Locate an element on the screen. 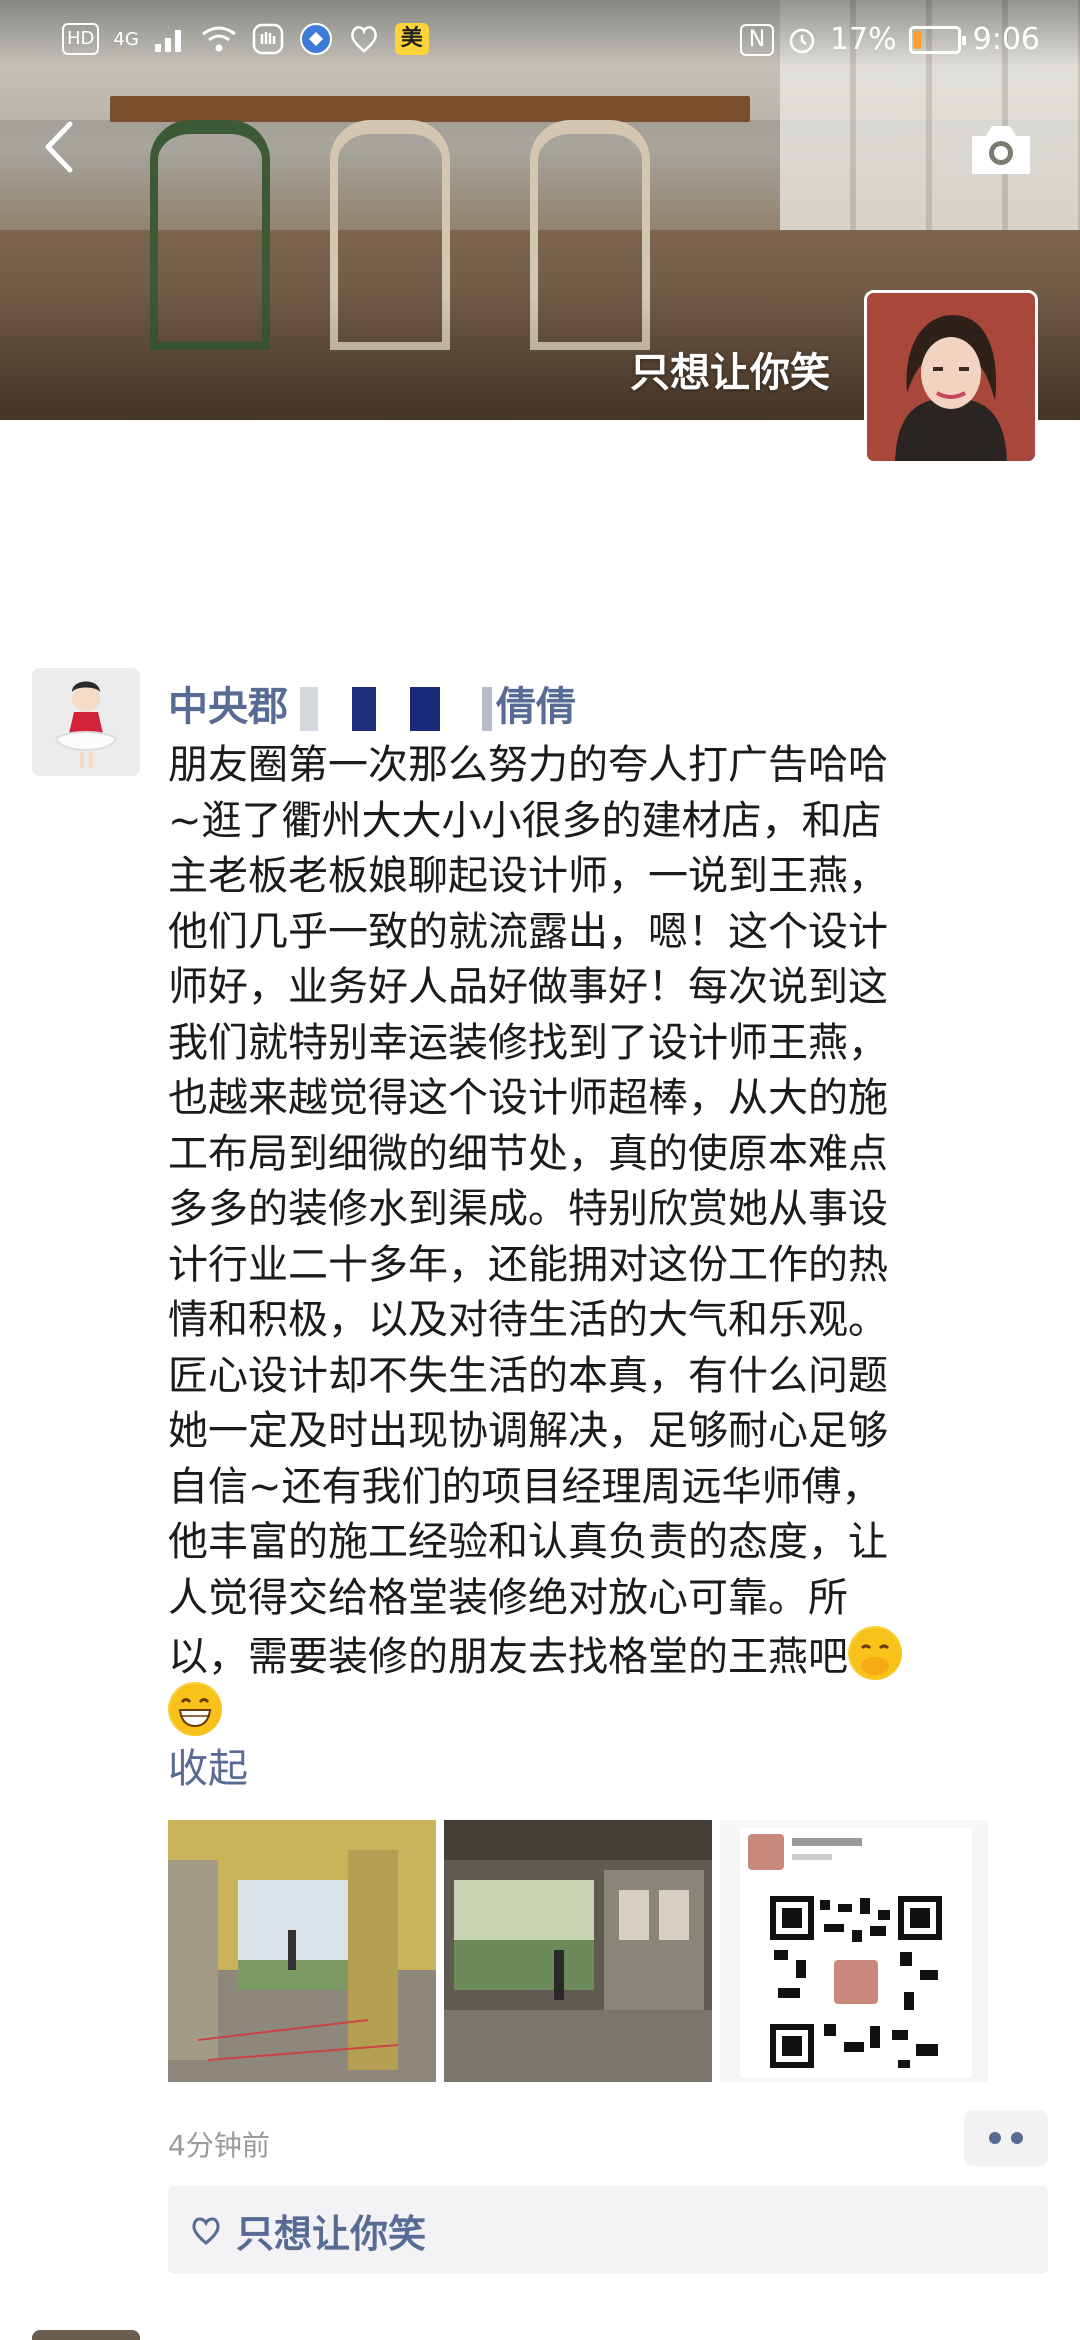 The height and width of the screenshot is (2340, 1080). camera-icon is located at coordinates (1001, 150).